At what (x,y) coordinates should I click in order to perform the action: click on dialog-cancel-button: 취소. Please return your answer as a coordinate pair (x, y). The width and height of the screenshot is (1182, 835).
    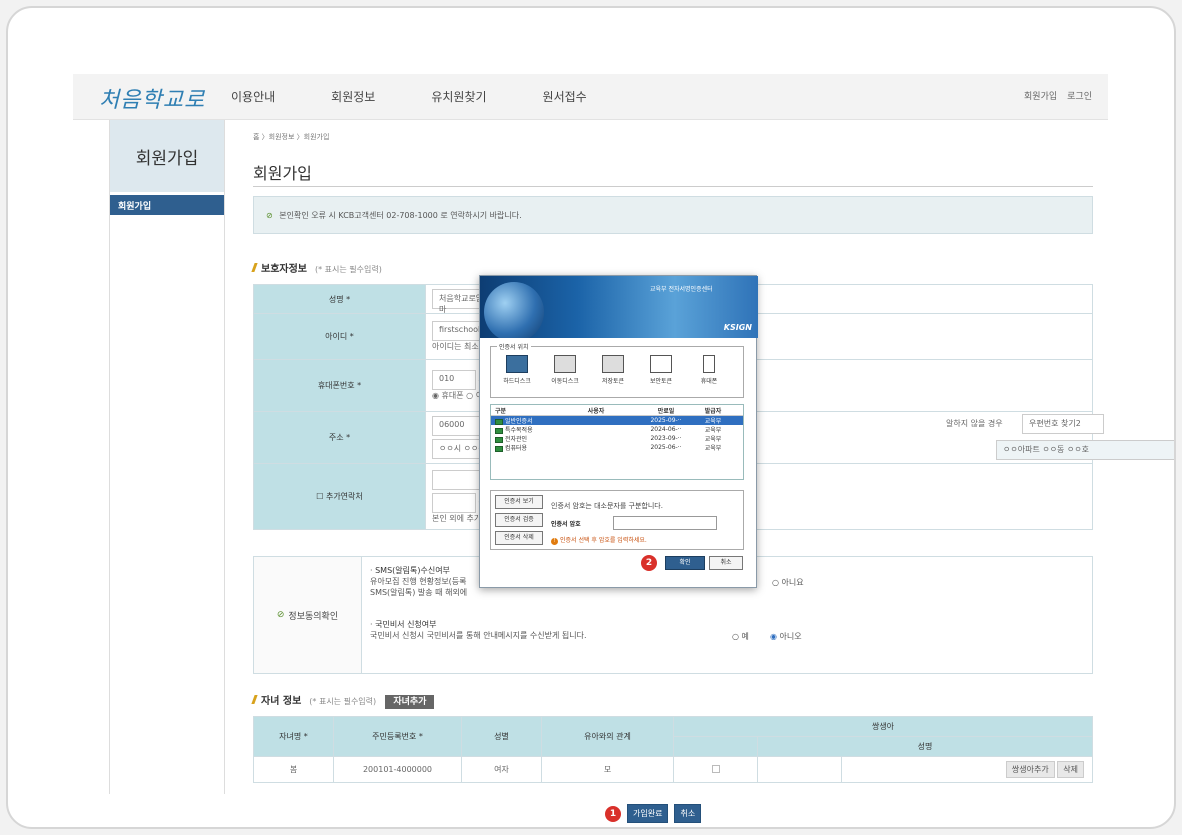
    Looking at the image, I should click on (726, 563).